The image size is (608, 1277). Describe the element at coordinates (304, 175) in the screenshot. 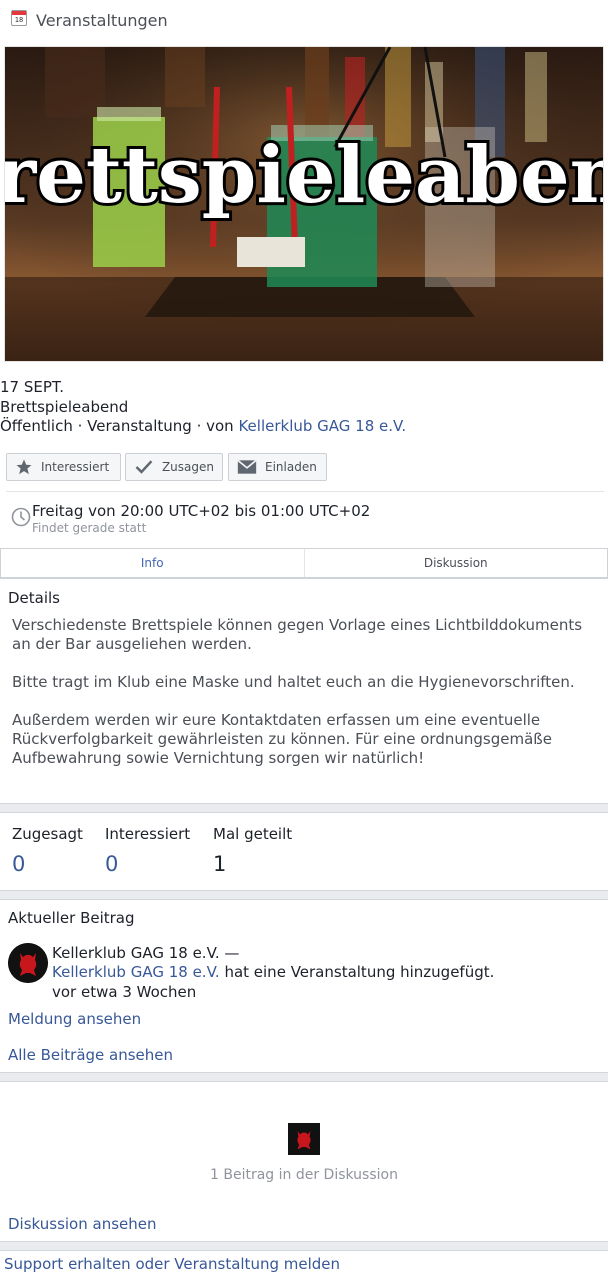

I see `banner-title: Brettspieleabend` at that location.